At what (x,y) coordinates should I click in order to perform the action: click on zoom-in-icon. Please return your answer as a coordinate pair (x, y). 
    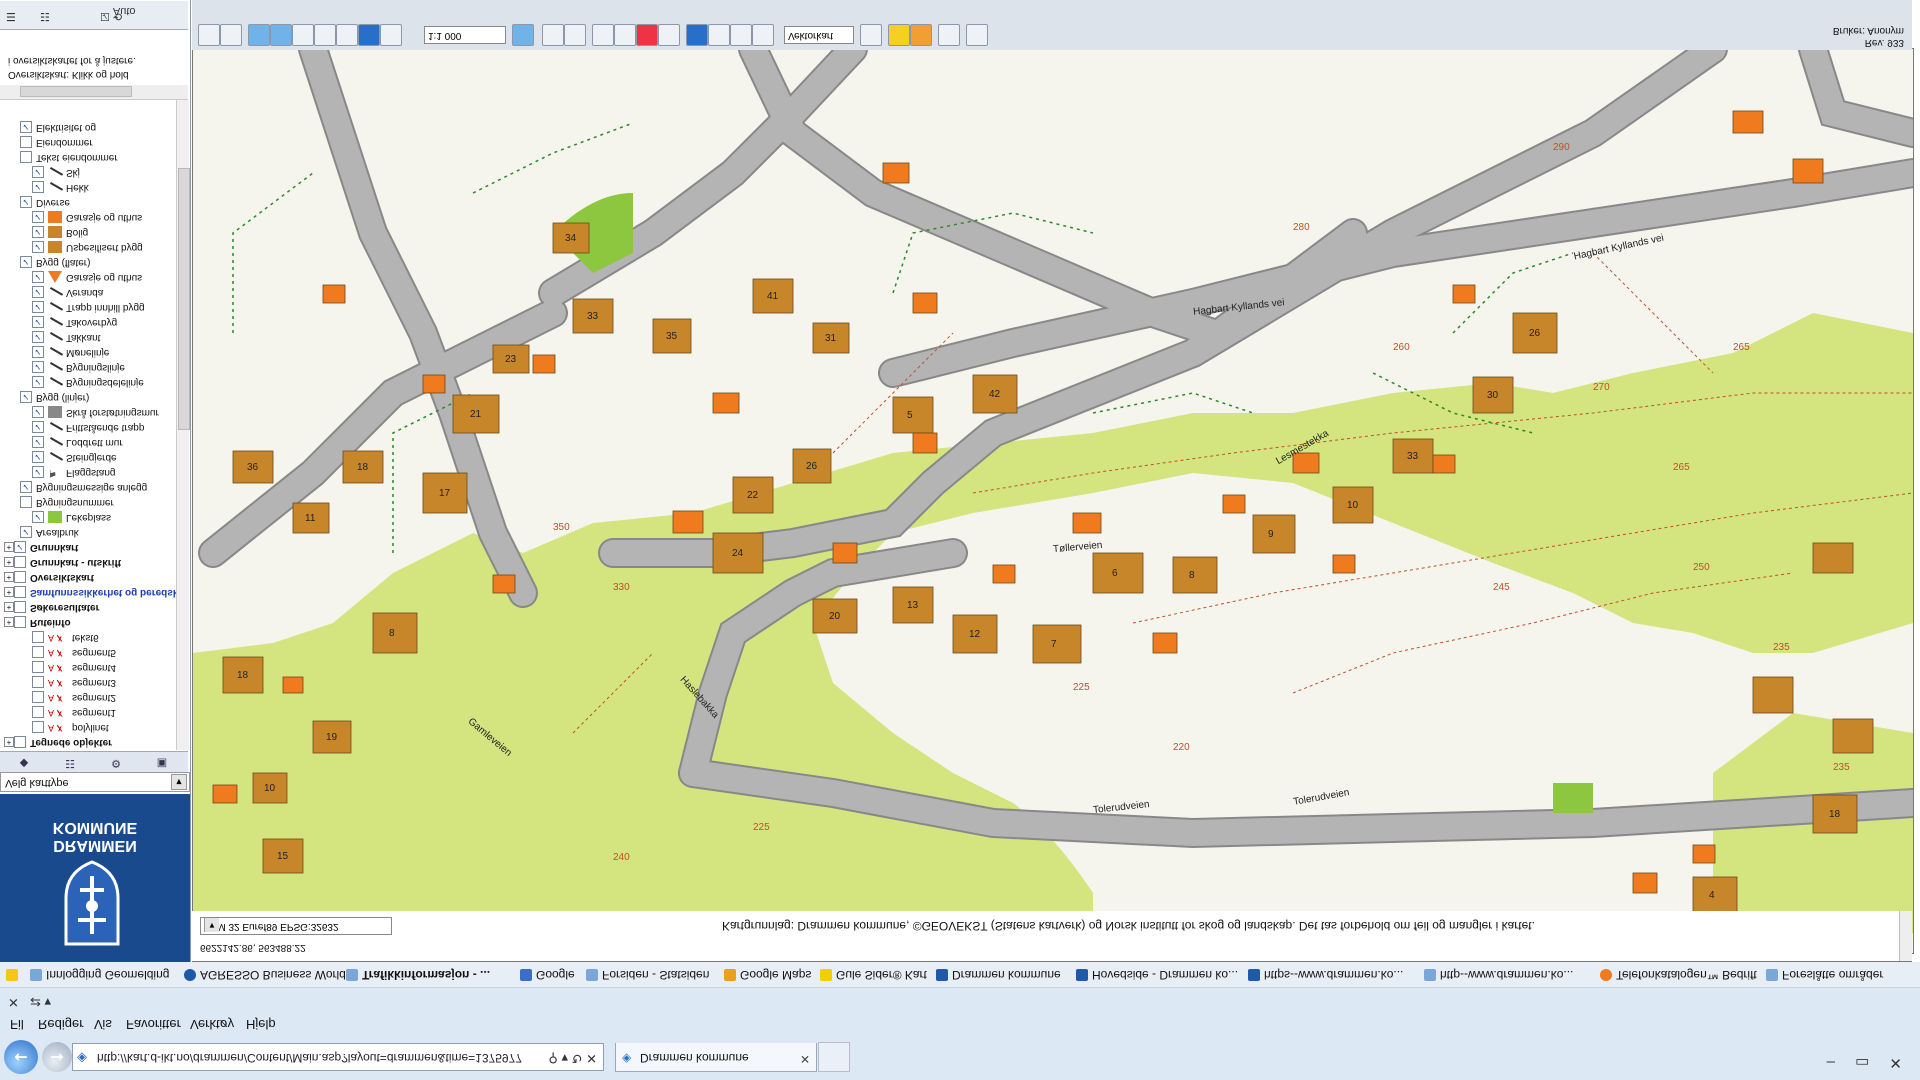
    Looking at the image, I should click on (259, 35).